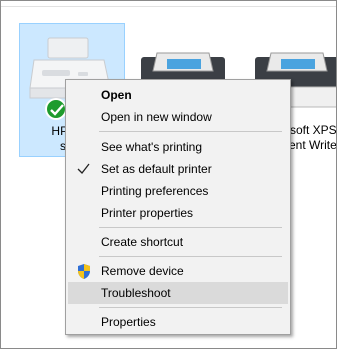 This screenshot has width=337, height=349. Describe the element at coordinates (168, 4) in the screenshot. I see `toolbar-edge` at that location.